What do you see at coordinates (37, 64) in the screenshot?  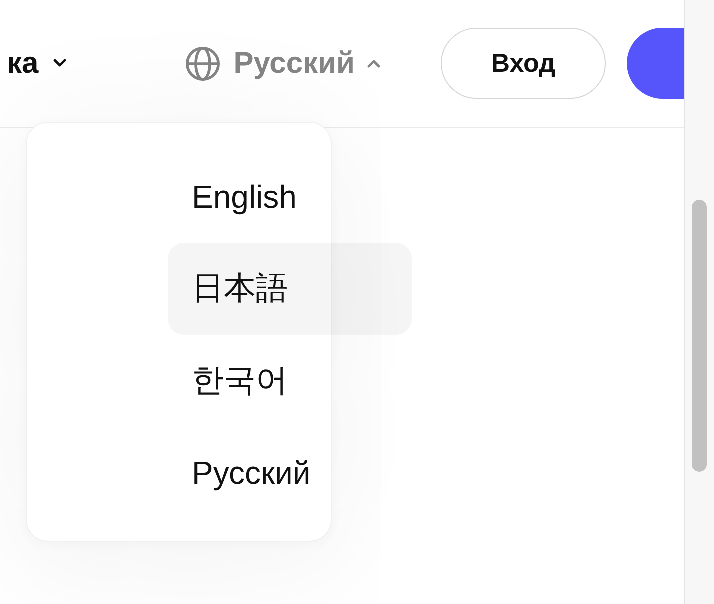 I see `nav-link: ка` at bounding box center [37, 64].